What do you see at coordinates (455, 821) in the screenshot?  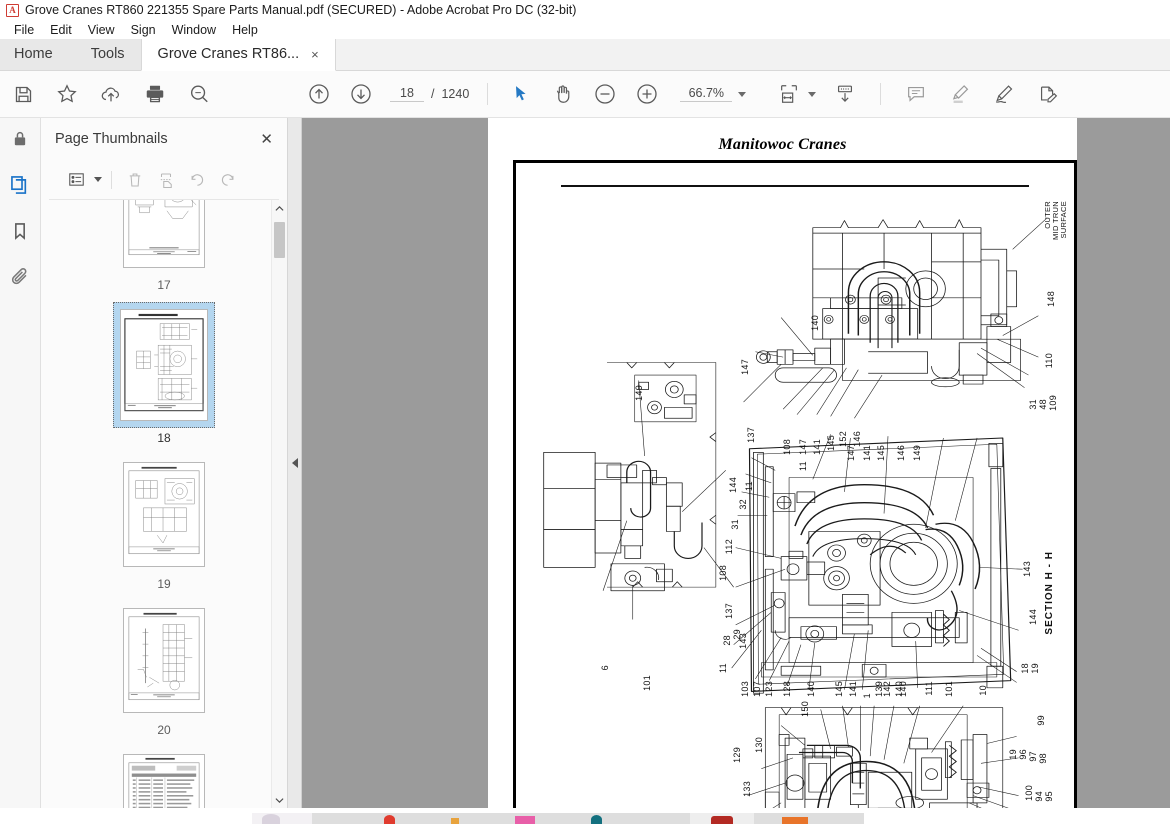 I see `taskbar-item-orange` at bounding box center [455, 821].